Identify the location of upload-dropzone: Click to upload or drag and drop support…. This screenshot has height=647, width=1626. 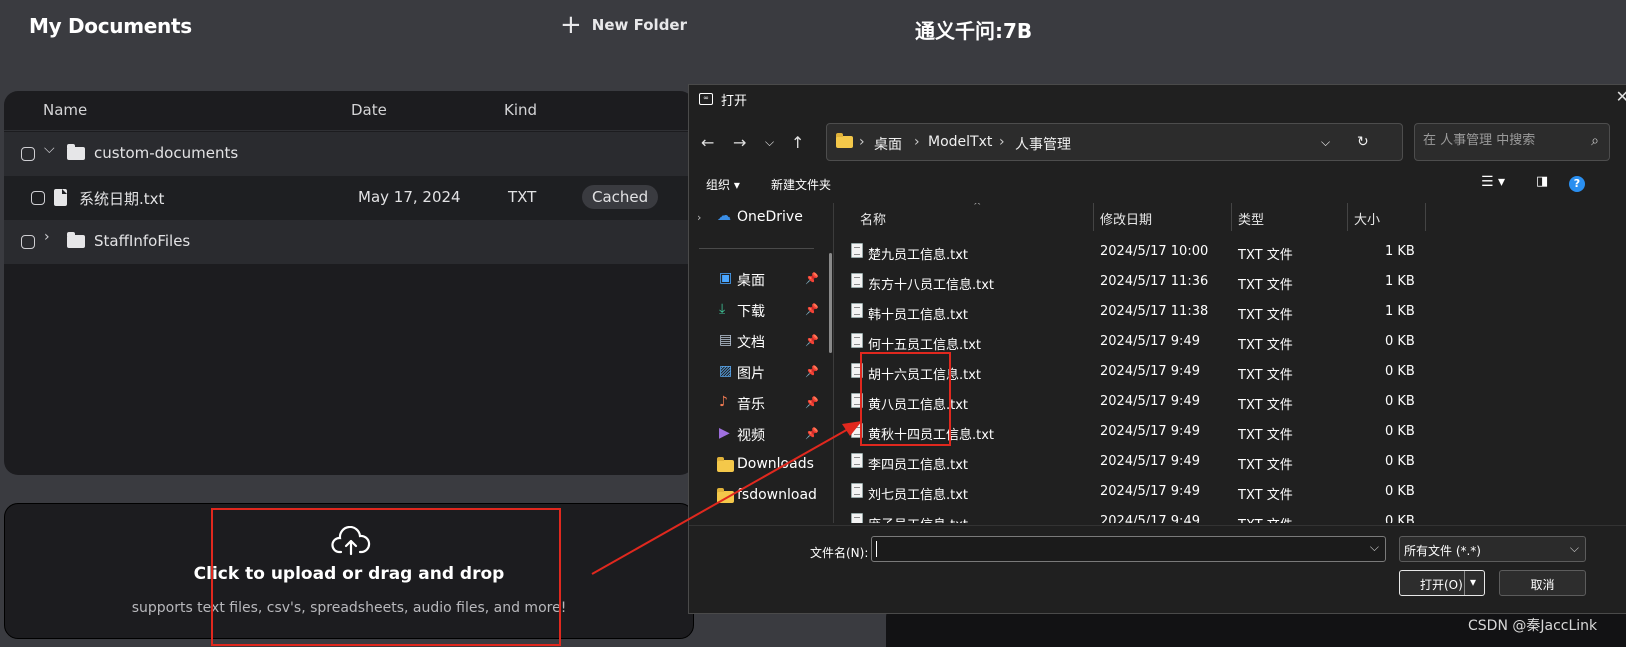
(349, 571).